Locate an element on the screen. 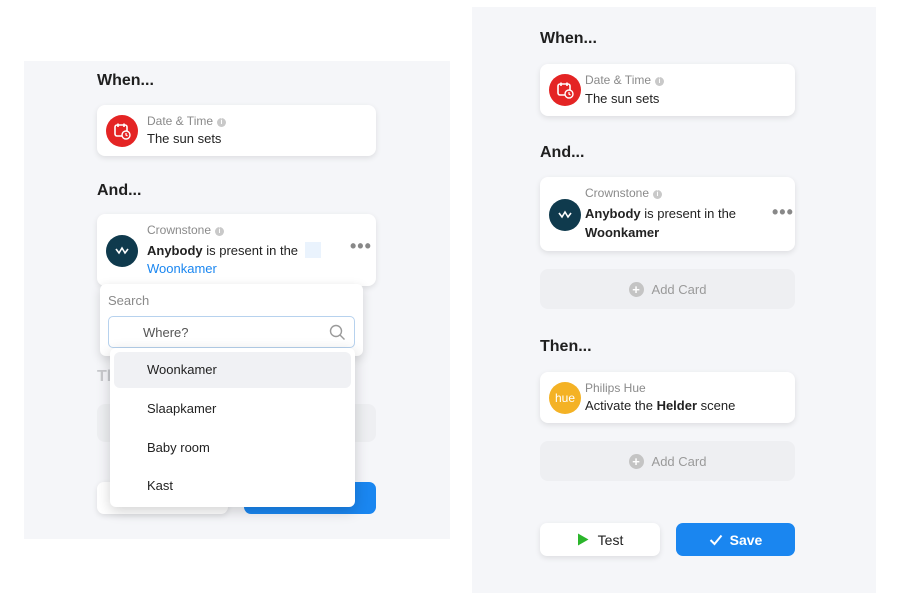 This screenshot has height=600, width=900. play-icon is located at coordinates (583, 539).